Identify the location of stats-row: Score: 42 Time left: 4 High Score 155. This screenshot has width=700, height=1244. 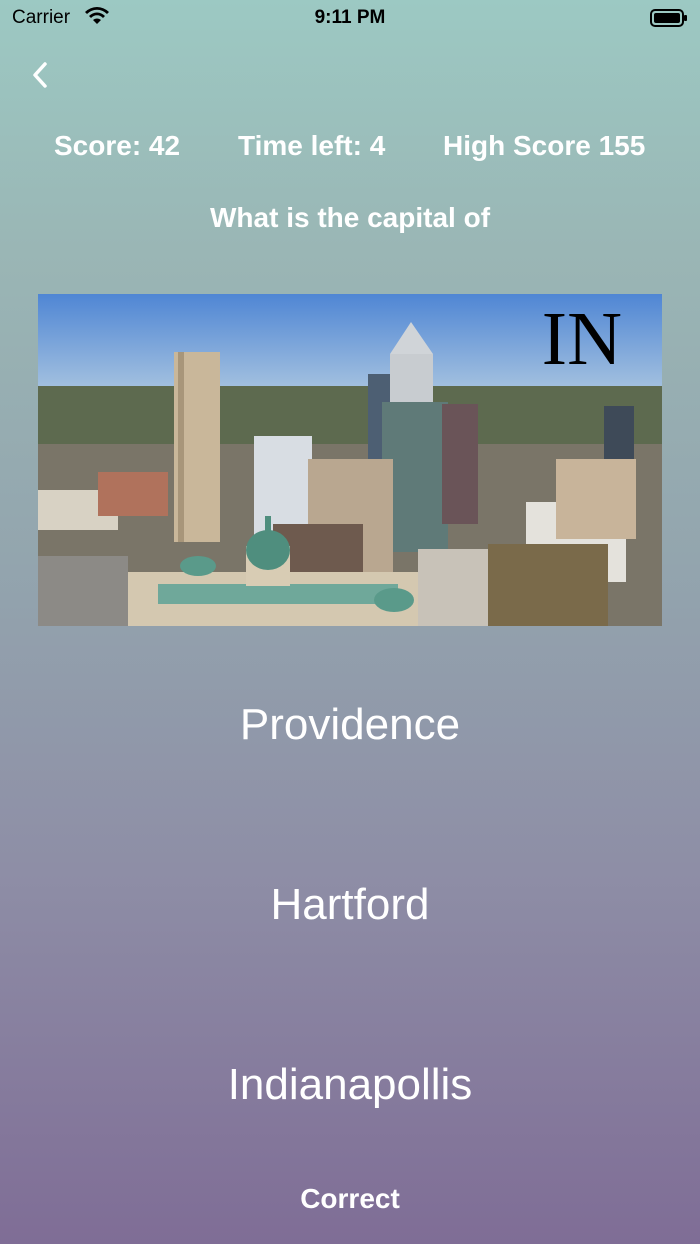
(350, 150).